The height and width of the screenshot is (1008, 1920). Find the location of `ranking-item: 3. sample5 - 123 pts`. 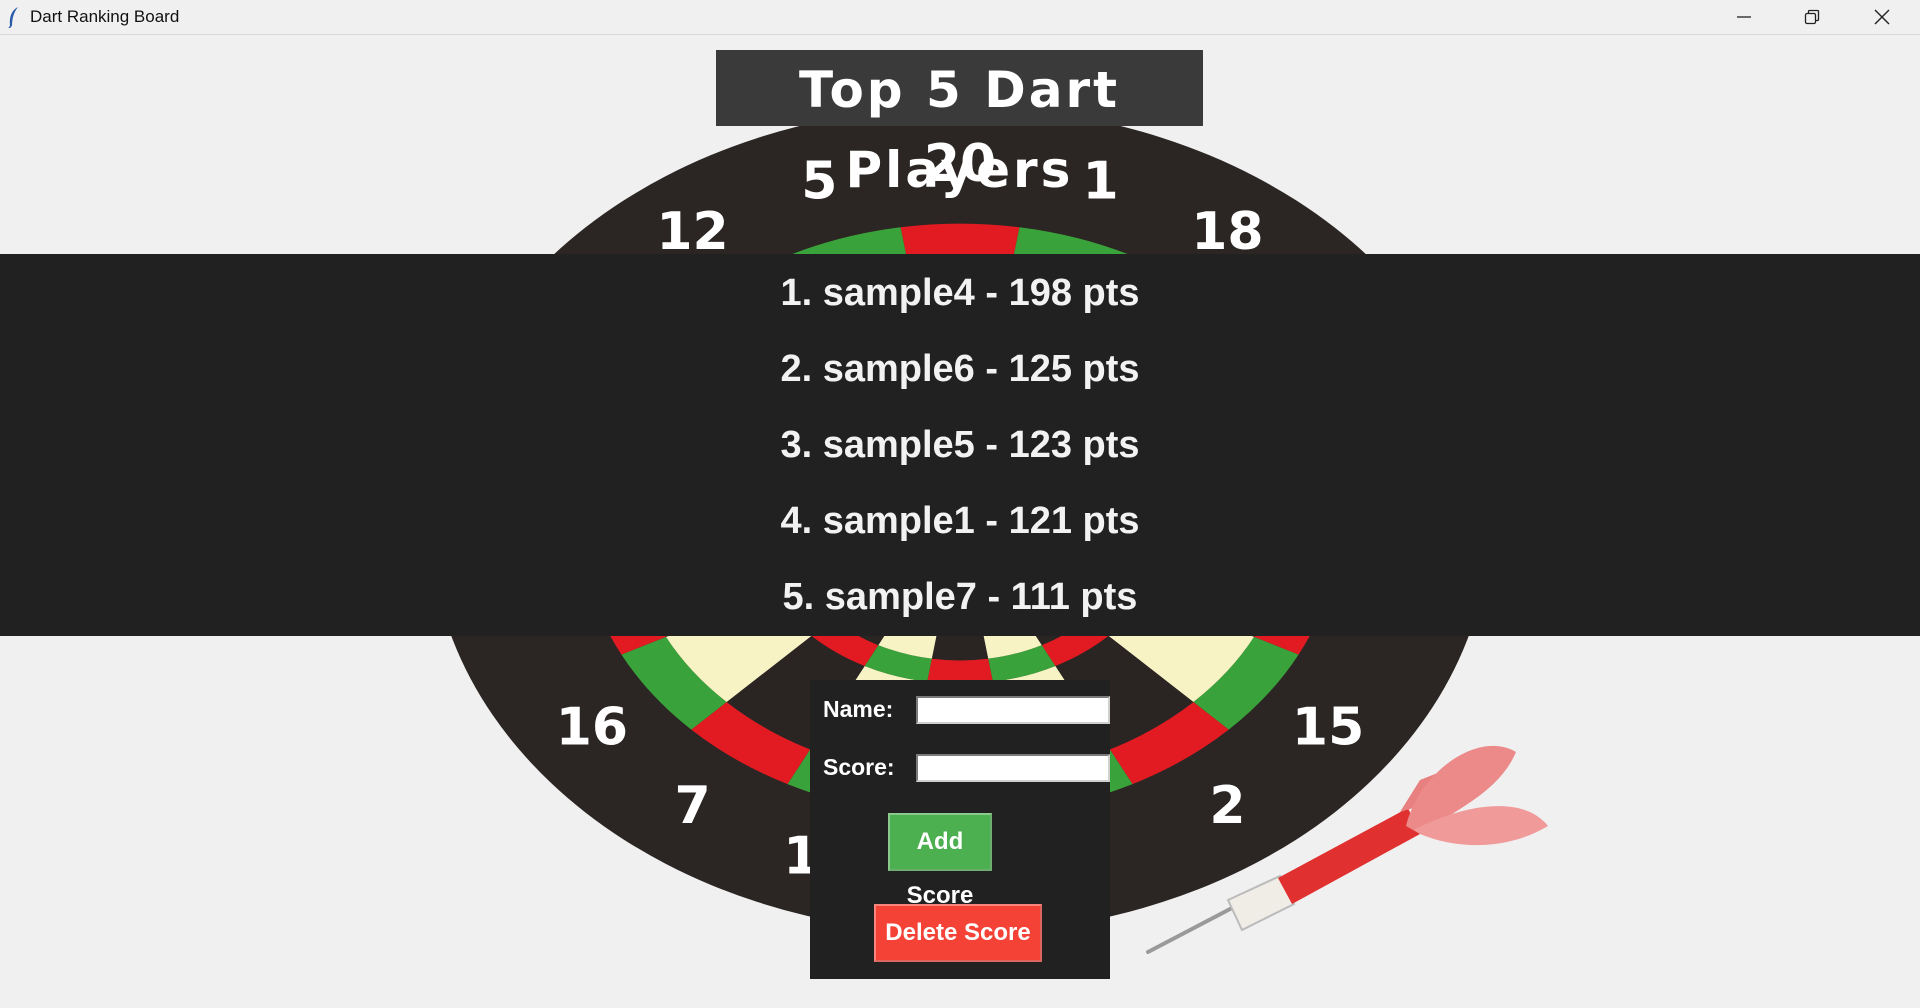

ranking-item: 3. sample5 - 123 pts is located at coordinates (960, 445).